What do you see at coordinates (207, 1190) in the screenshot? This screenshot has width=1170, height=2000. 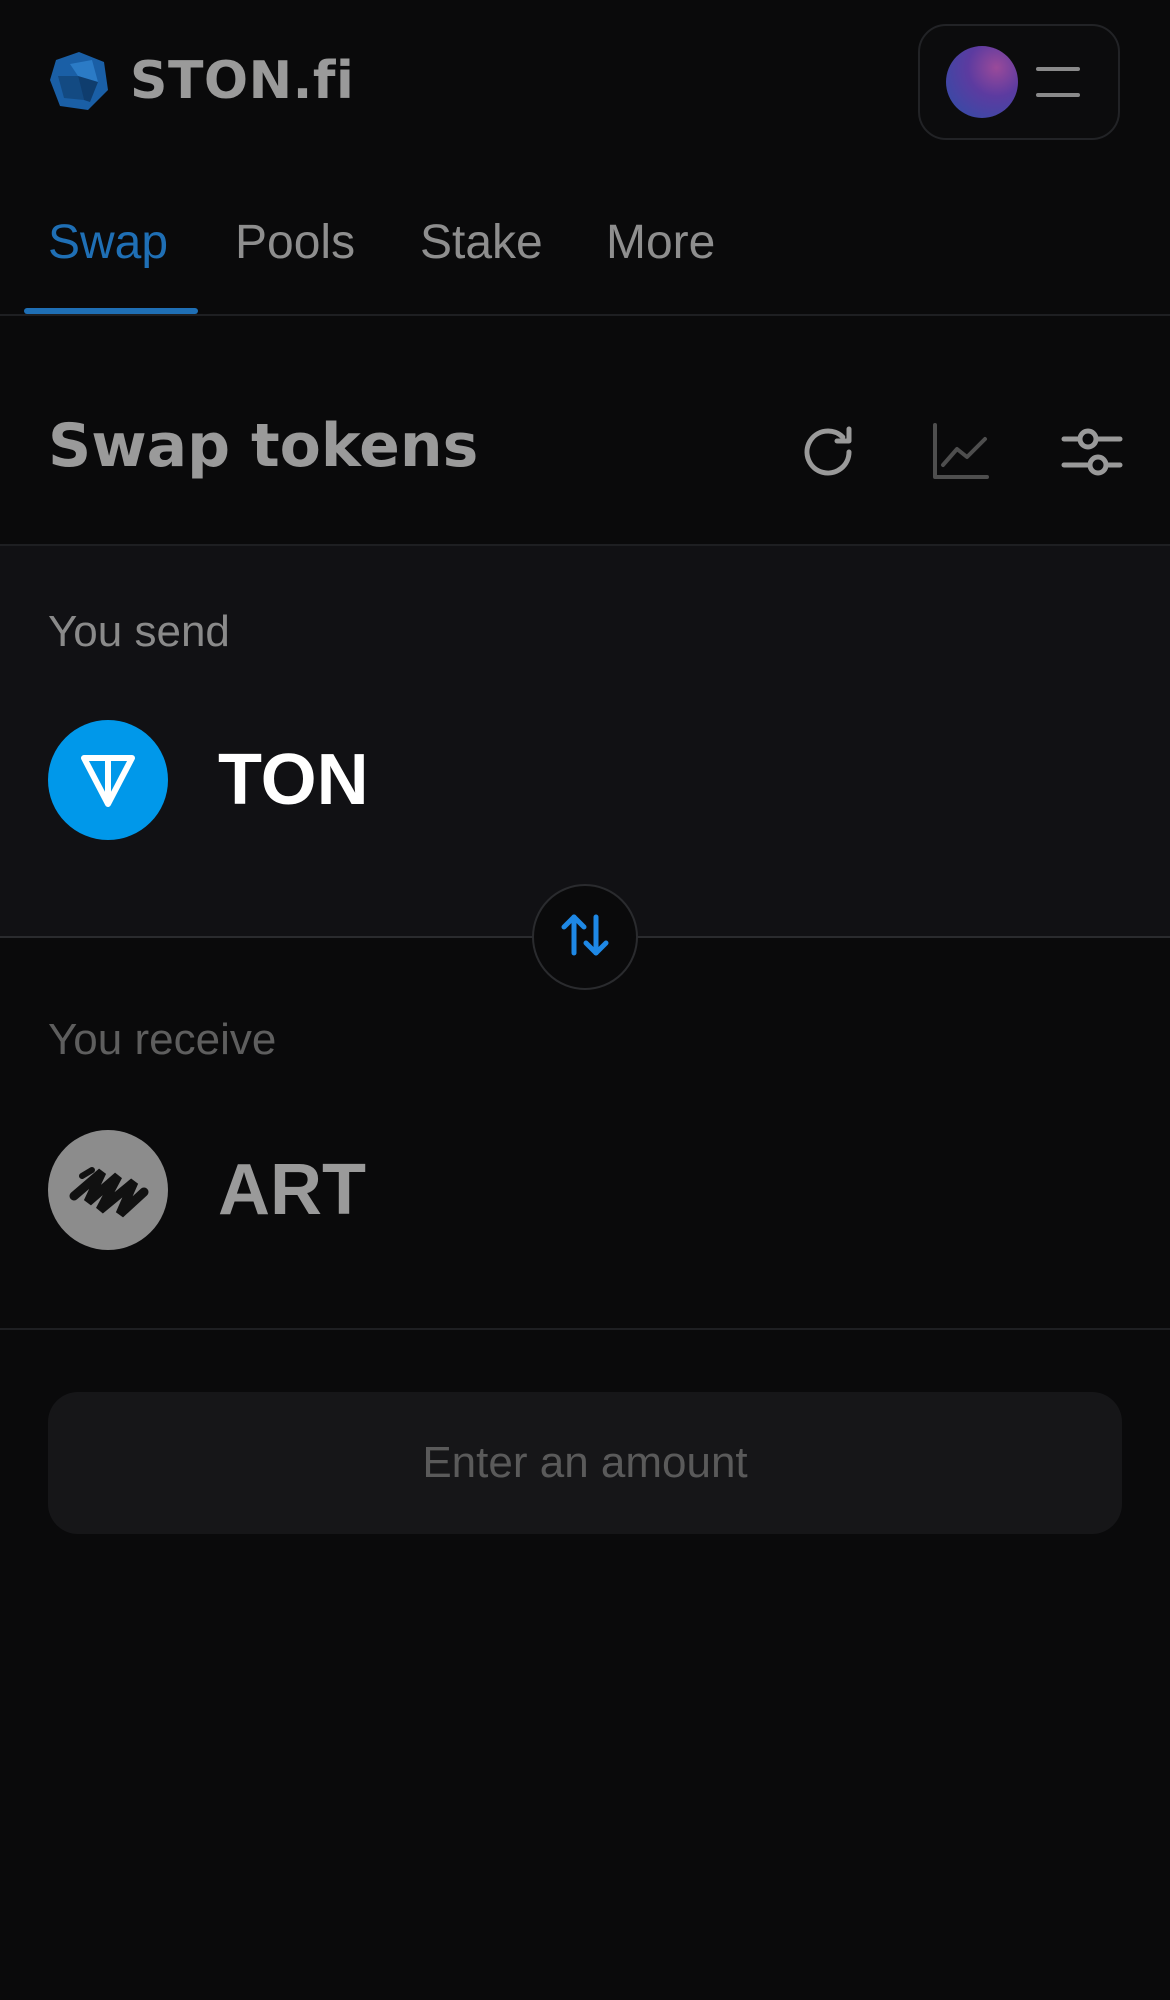 I see `receive-token-selector: ART` at bounding box center [207, 1190].